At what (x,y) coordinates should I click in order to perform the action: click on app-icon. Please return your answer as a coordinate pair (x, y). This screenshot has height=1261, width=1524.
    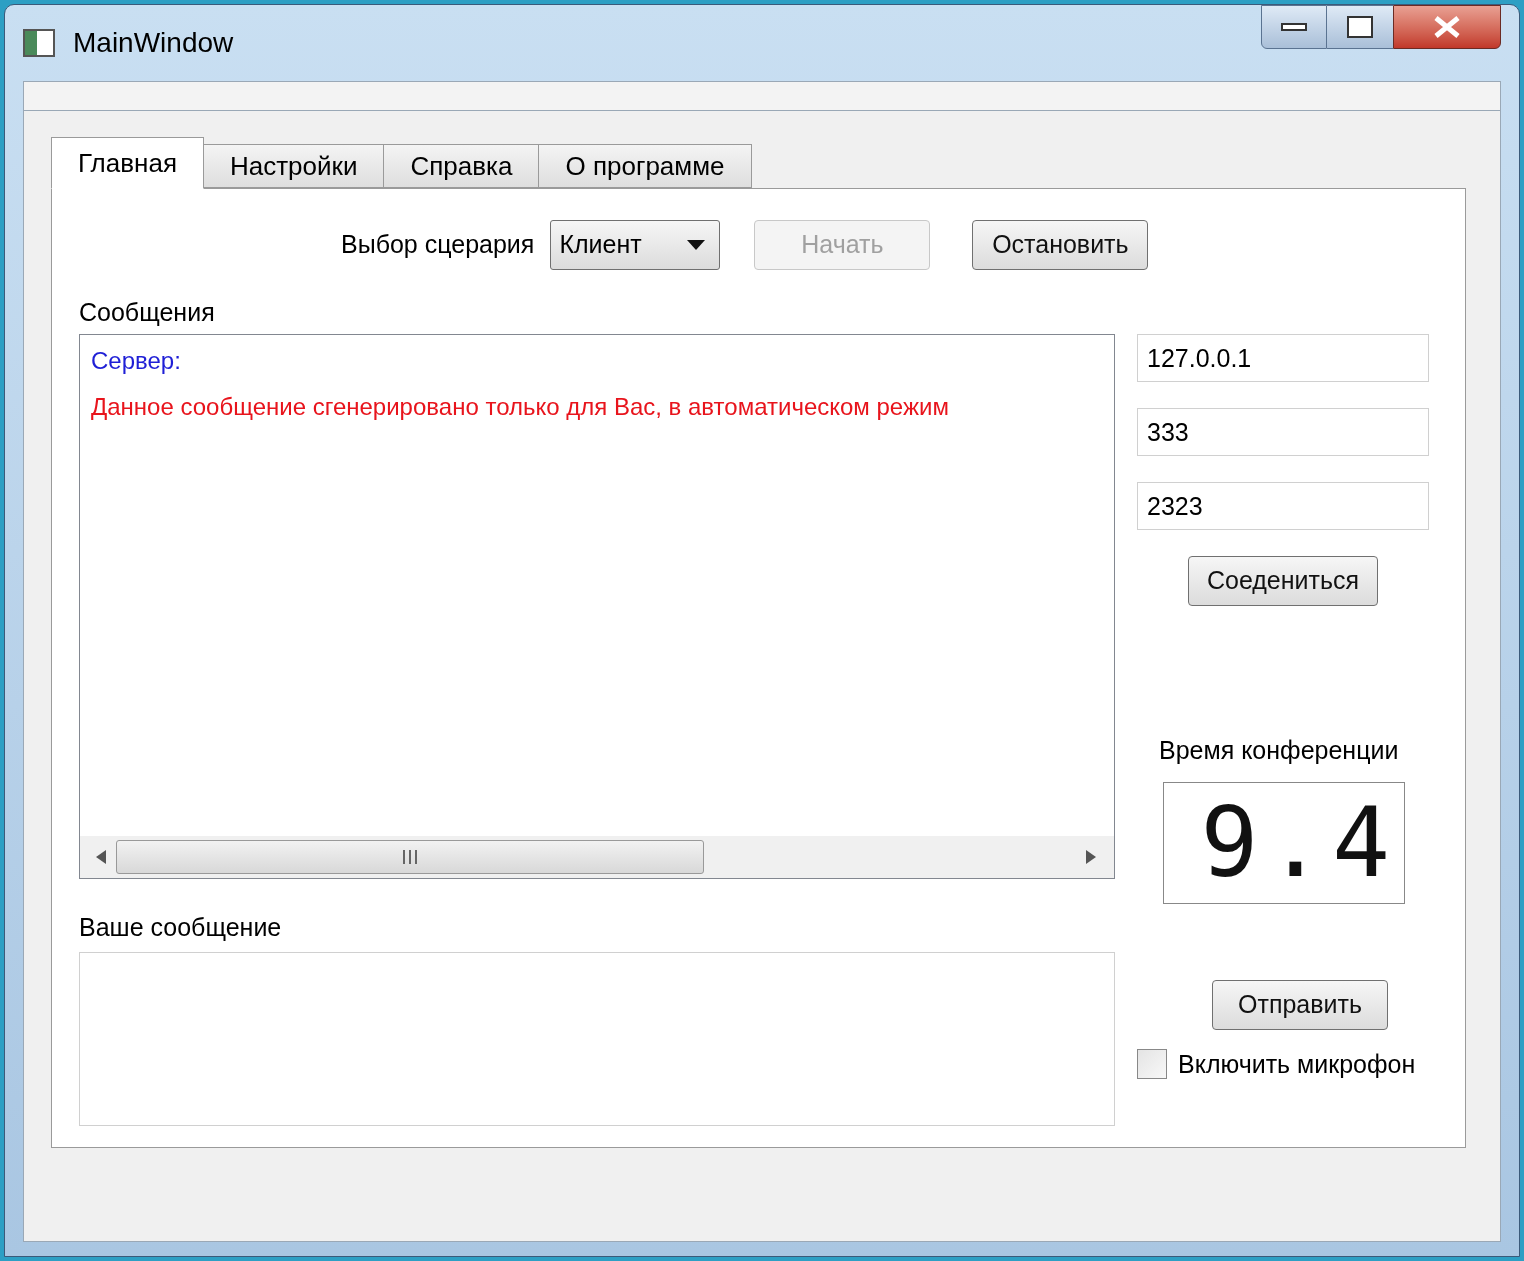
    Looking at the image, I should click on (39, 43).